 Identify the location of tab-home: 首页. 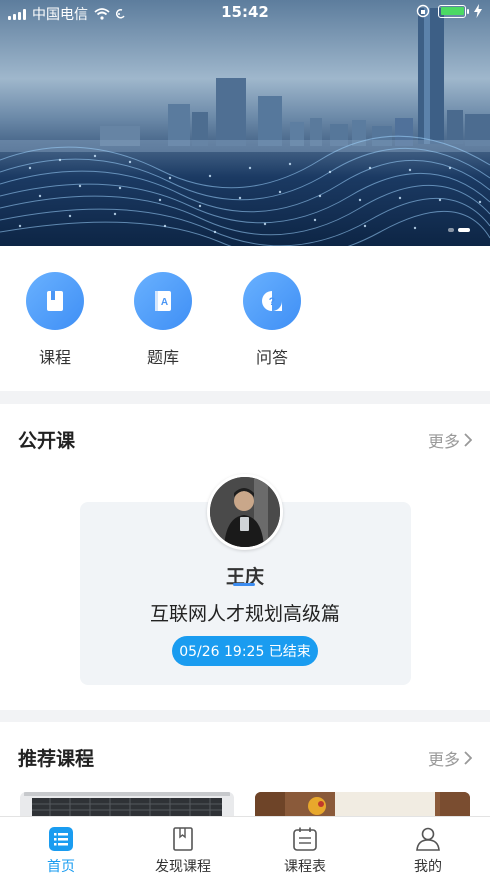
(61, 850).